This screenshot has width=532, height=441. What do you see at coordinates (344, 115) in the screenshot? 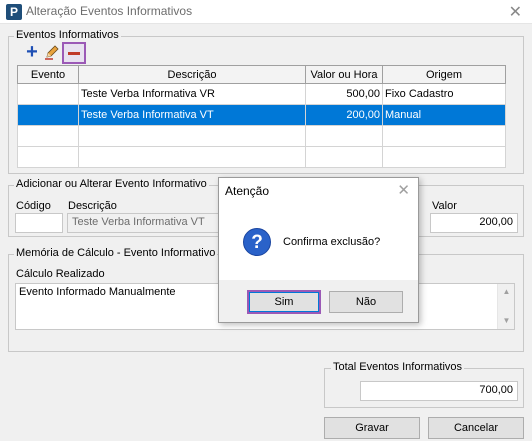
I see `cell-valor: 200,00` at bounding box center [344, 115].